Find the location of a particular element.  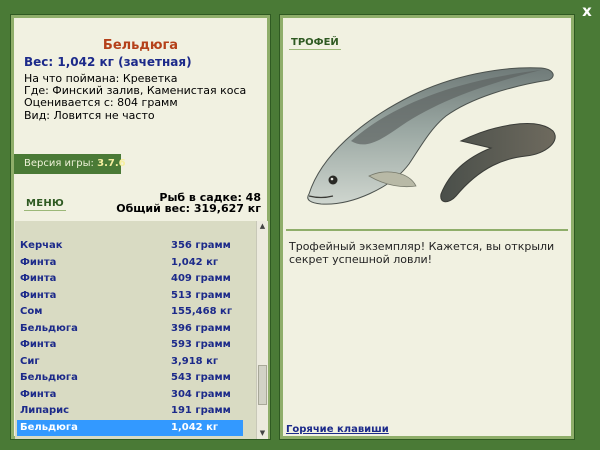

trophy-divider is located at coordinates (427, 230).